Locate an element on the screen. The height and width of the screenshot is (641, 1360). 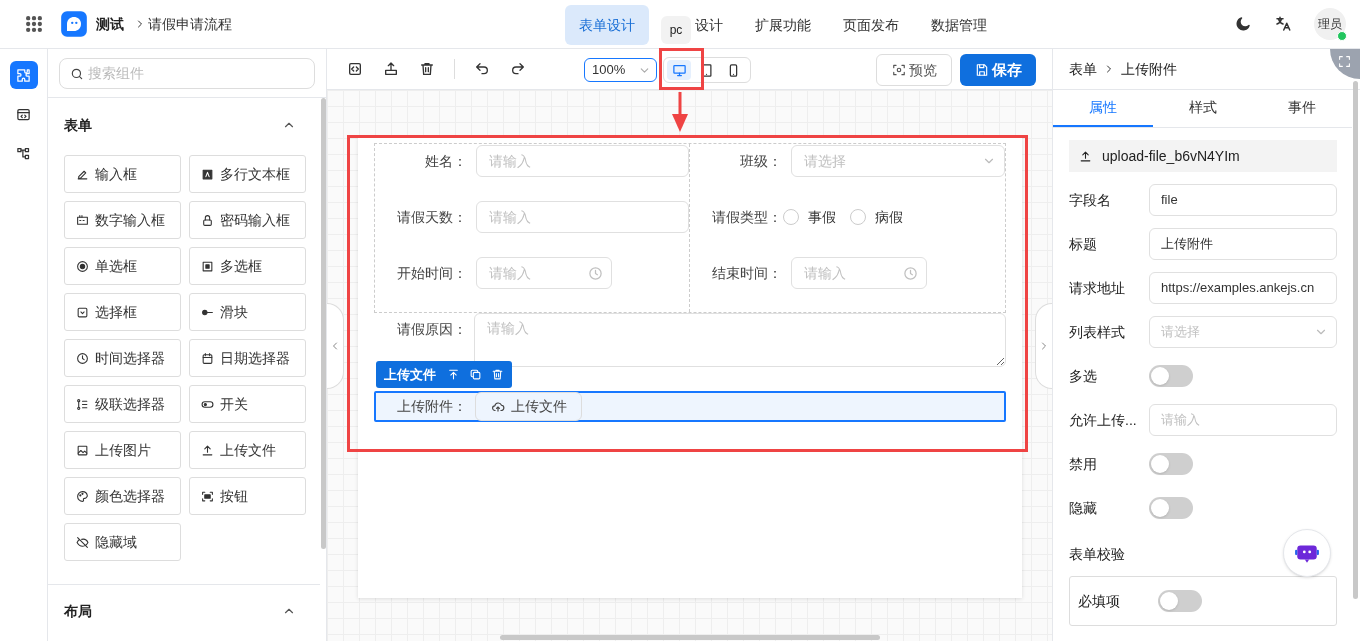
field-label: 姓名： is located at coordinates (446, 161).